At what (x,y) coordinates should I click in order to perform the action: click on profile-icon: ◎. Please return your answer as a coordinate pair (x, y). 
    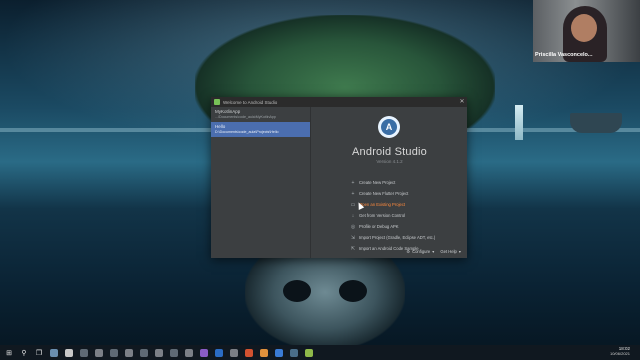
    Looking at the image, I should click on (353, 226).